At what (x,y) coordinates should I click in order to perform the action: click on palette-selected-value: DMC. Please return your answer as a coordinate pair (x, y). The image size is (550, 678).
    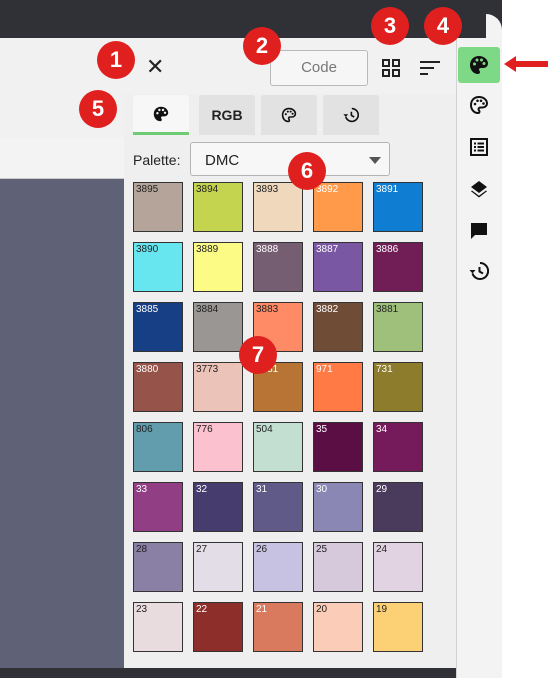
    Looking at the image, I should click on (222, 160).